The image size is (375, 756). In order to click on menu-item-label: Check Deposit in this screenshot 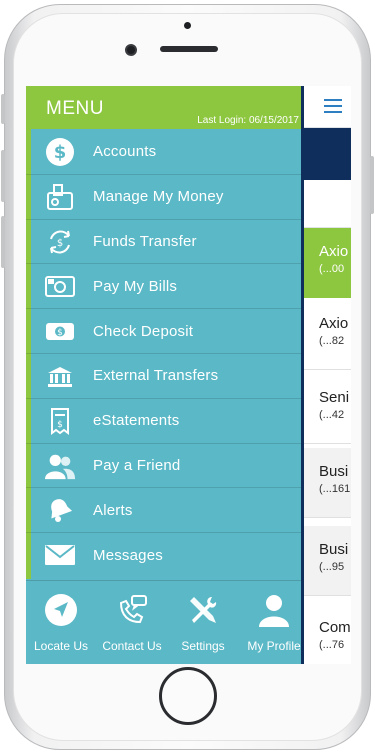, I will do `click(143, 331)`.